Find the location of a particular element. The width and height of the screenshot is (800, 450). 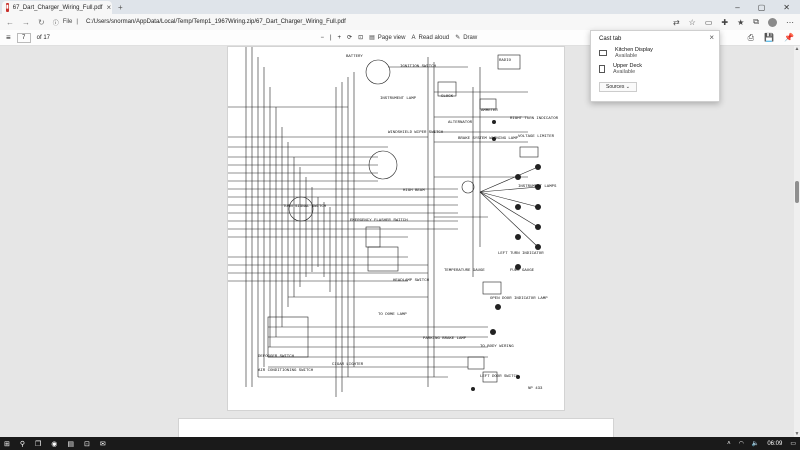

sources-label: Sources is located at coordinates (615, 87).